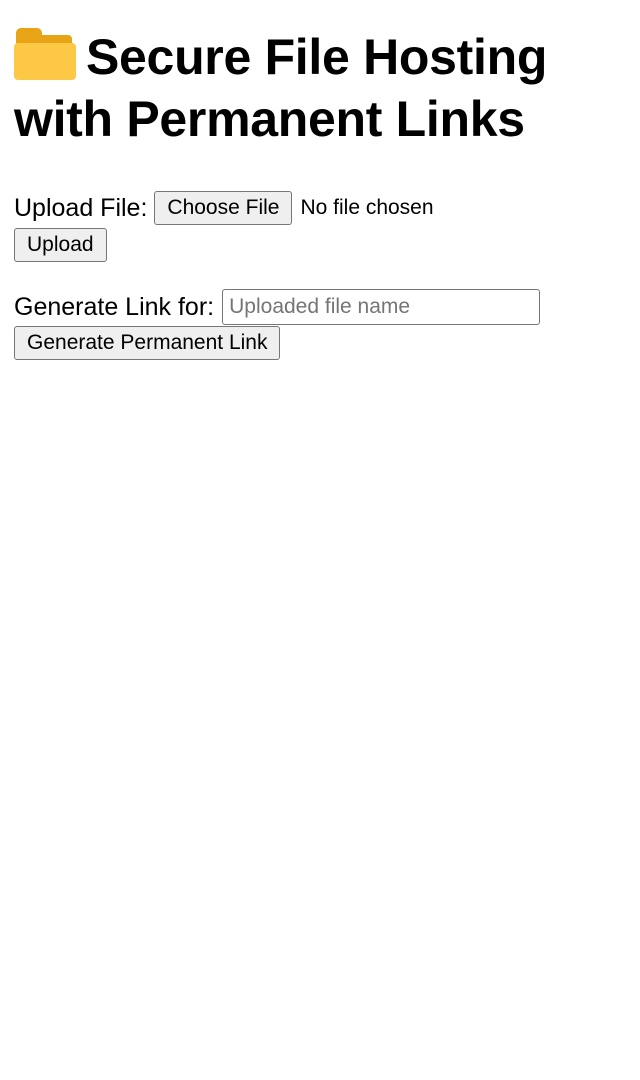  Describe the element at coordinates (114, 307) in the screenshot. I see `generate-link-label: Generate Link for:` at that location.